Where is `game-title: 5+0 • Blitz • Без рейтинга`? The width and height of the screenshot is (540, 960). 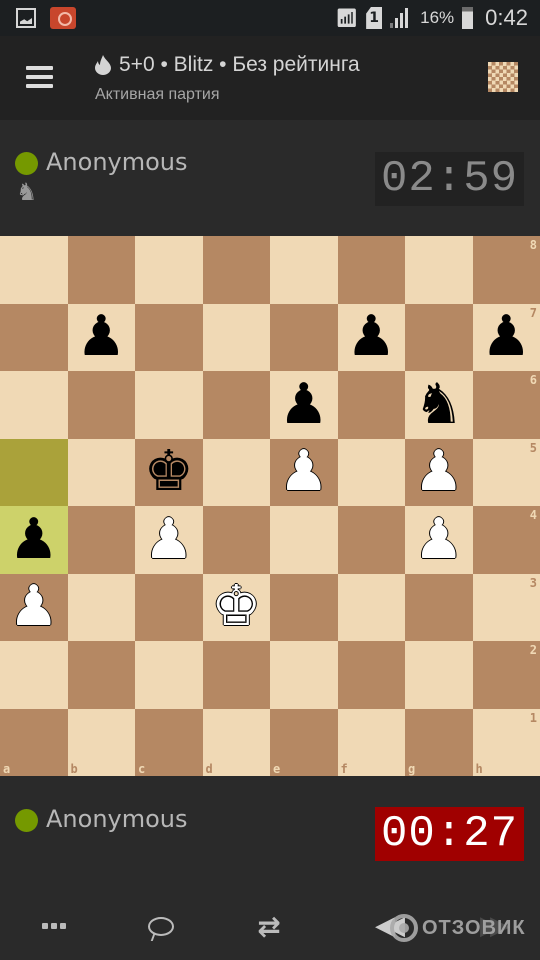 game-title: 5+0 • Blitz • Без рейтинга is located at coordinates (227, 65).